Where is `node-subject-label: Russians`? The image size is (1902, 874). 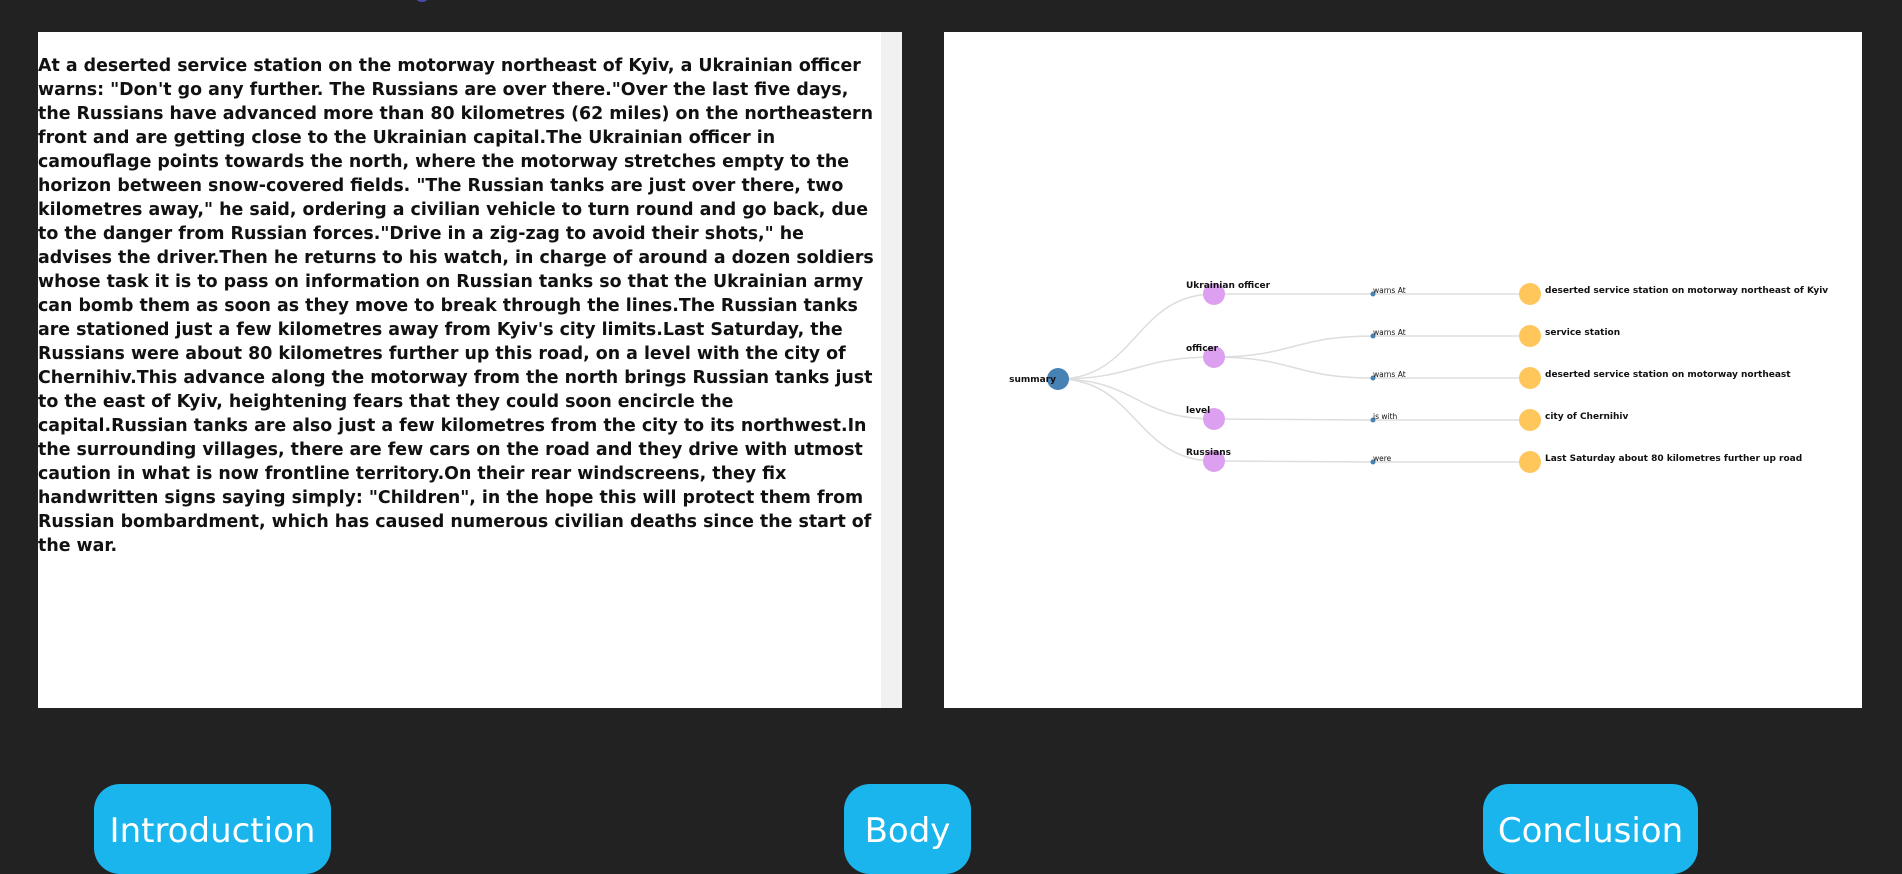
node-subject-label: Russians is located at coordinates (1208, 453).